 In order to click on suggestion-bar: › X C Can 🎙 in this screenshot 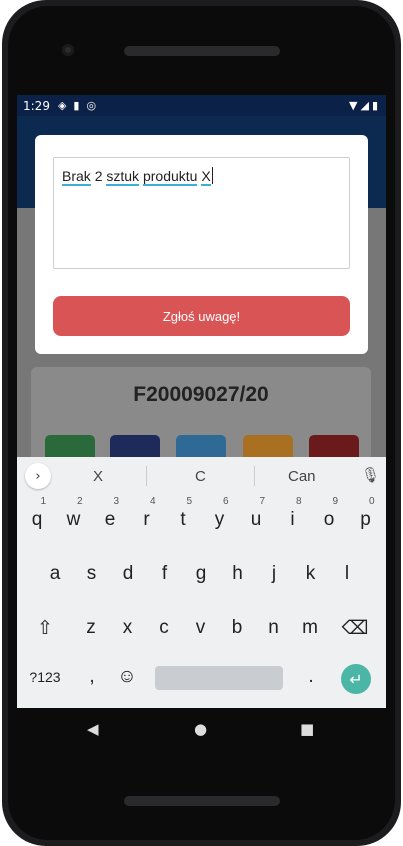, I will do `click(201, 476)`.